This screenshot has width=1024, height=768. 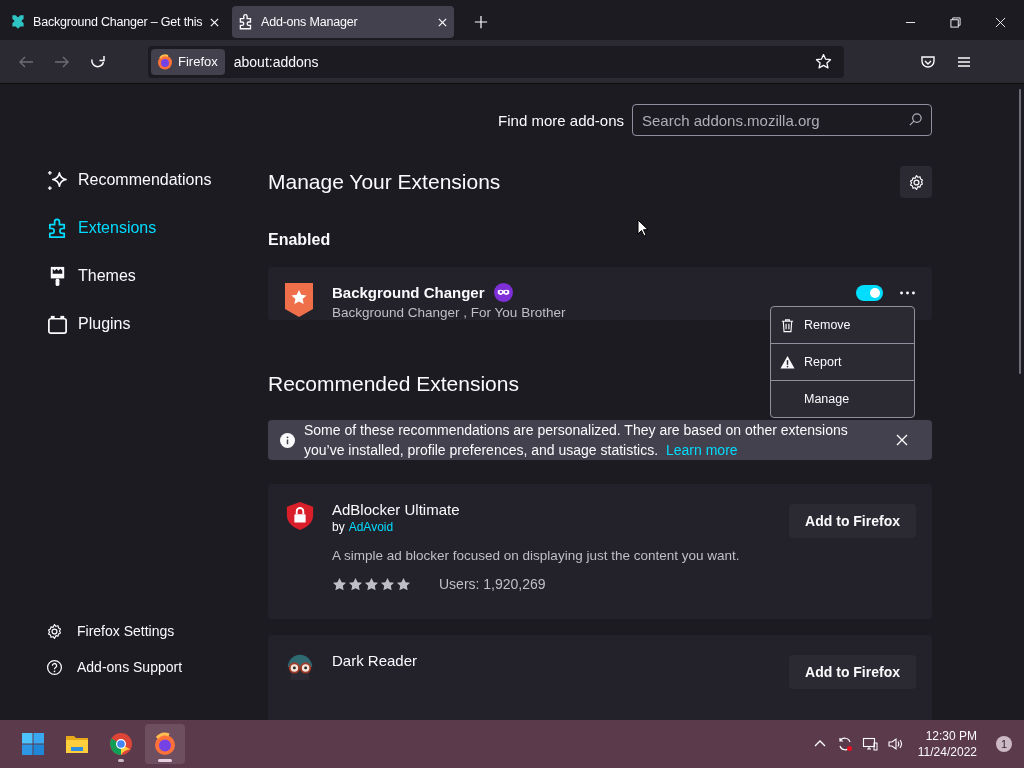 I want to click on sync-icon, so click(x=844, y=744).